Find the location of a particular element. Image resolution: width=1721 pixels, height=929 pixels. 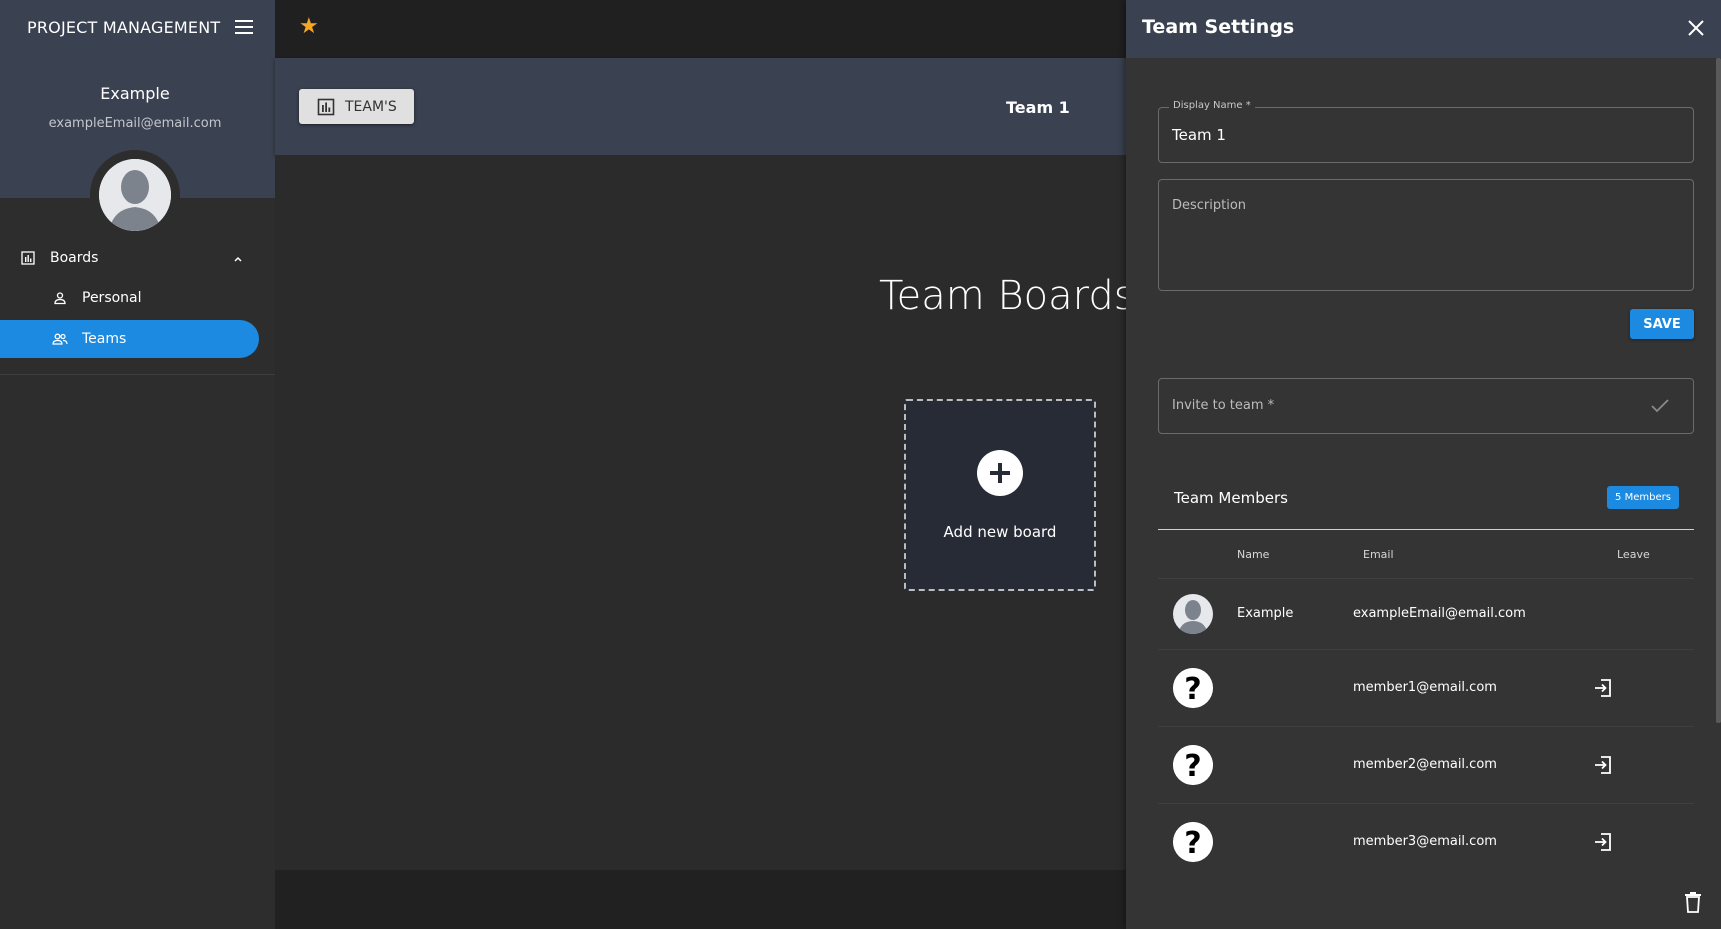

member-email: member1@email.com is located at coordinates (1425, 687).